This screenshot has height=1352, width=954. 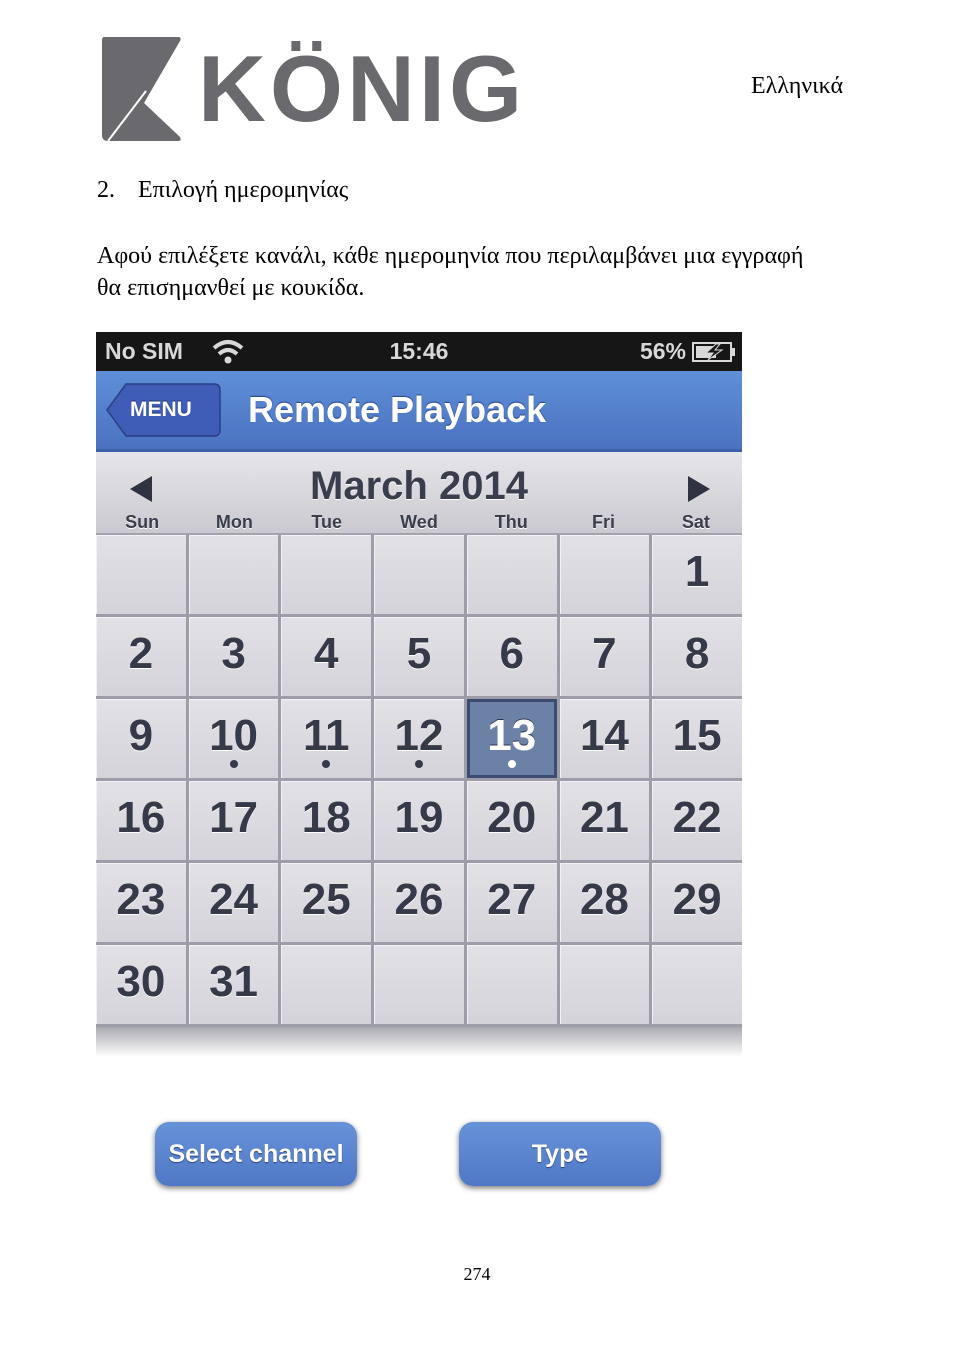 I want to click on day-number: 24, so click(x=234, y=899).